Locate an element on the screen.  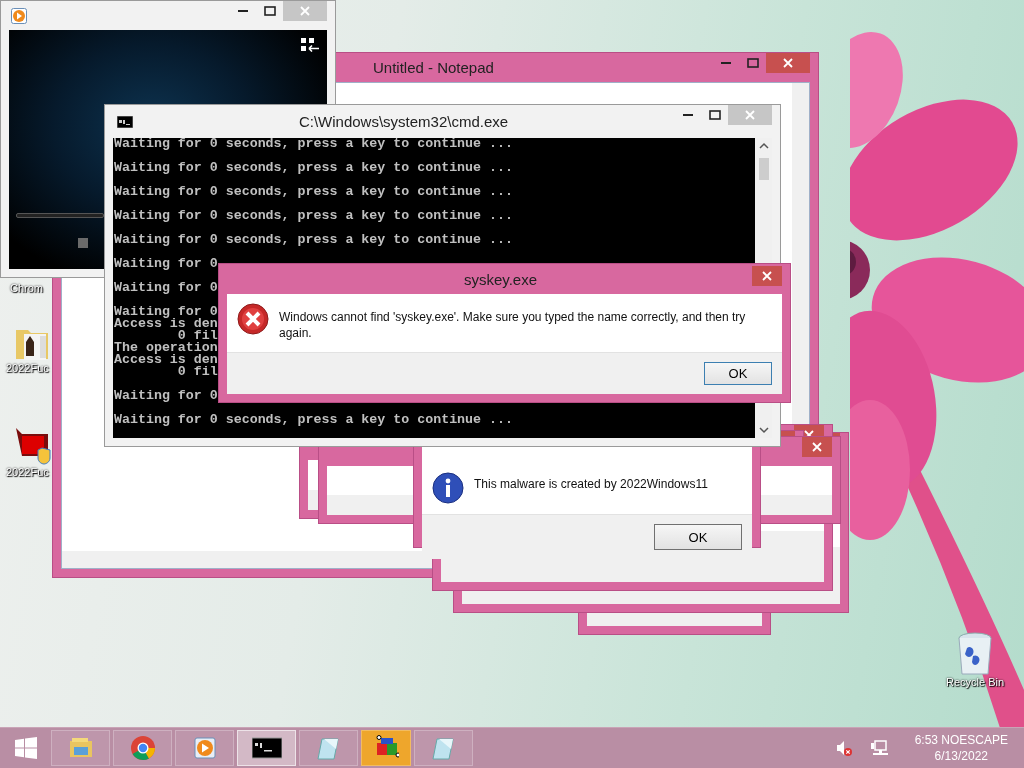
clock-date: 6/13/2022 is located at coordinates (961, 756).